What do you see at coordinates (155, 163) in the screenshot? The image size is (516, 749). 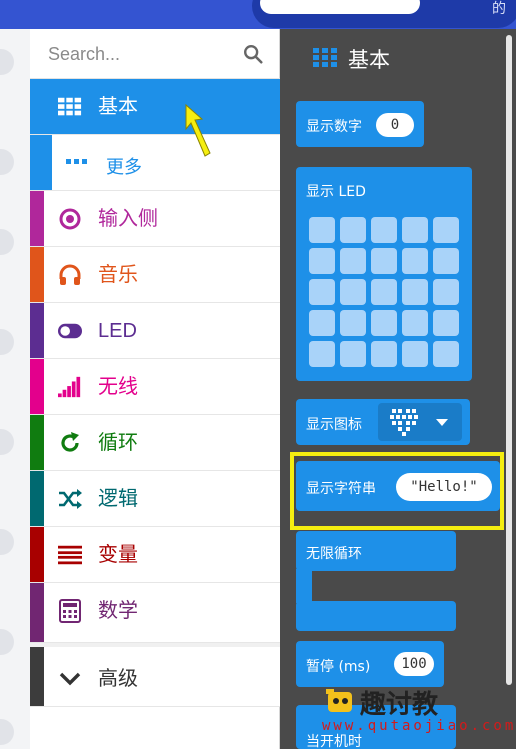 I see `category-more: 更多` at bounding box center [155, 163].